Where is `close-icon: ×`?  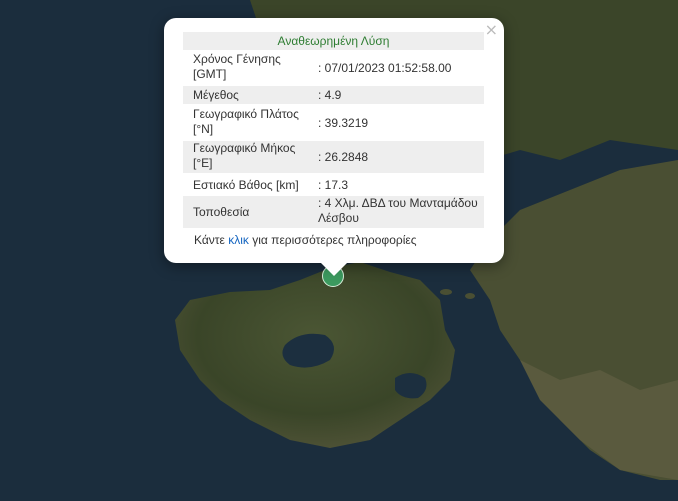 close-icon: × is located at coordinates (491, 30).